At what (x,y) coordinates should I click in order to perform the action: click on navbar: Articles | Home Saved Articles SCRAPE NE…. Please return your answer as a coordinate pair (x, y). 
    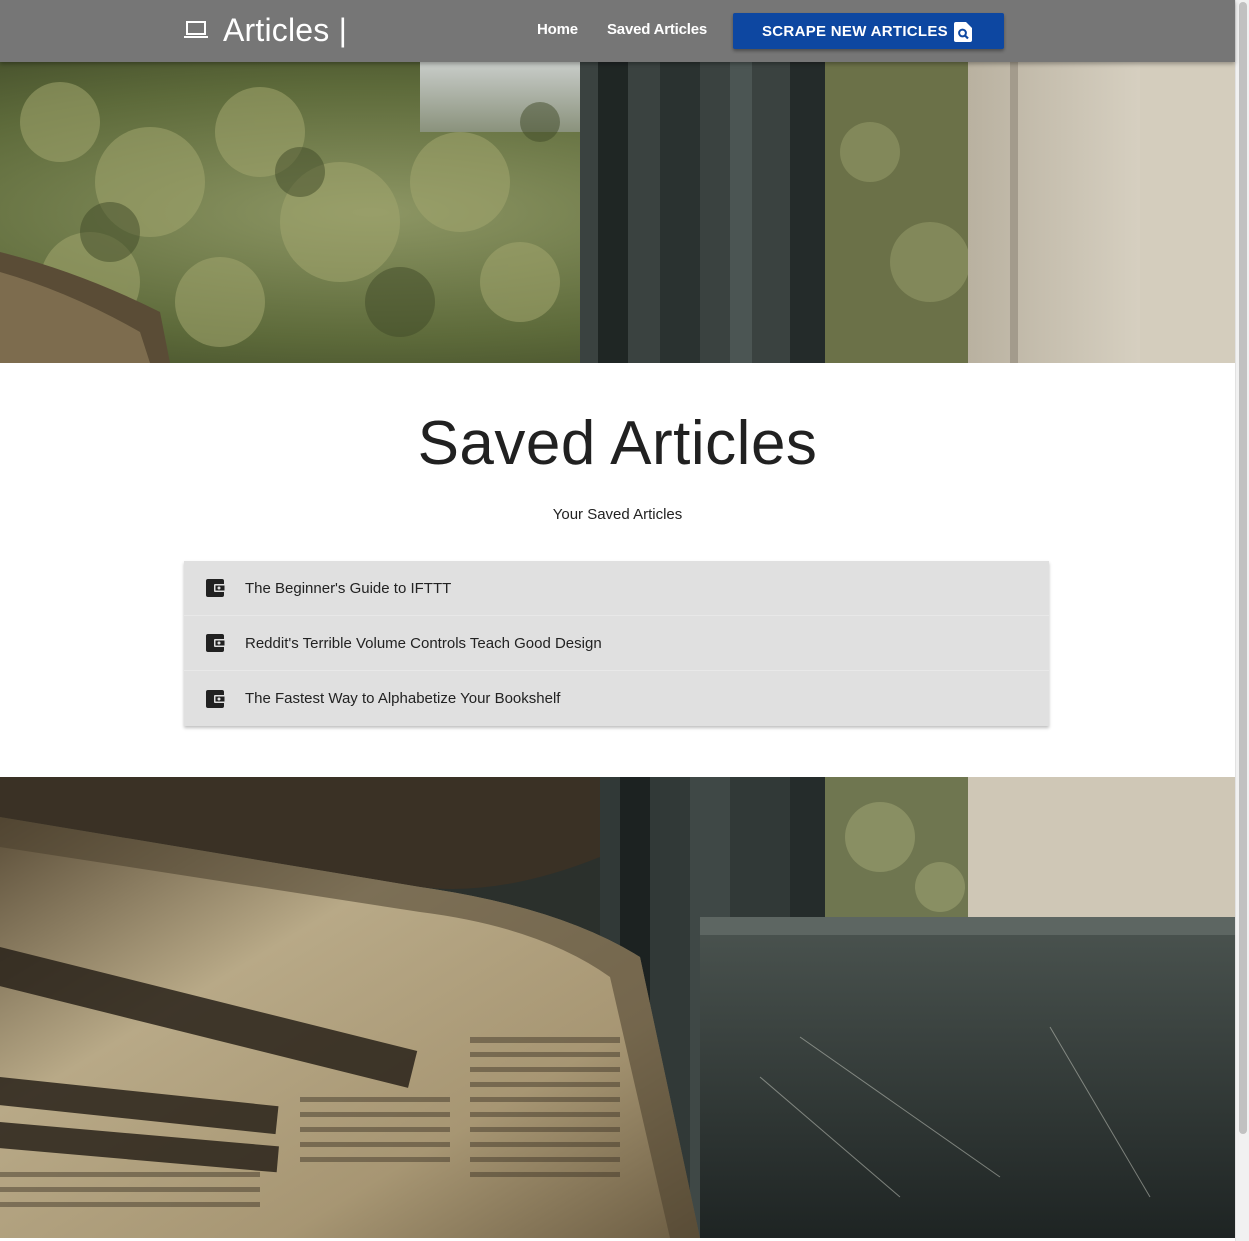
    Looking at the image, I should click on (617, 31).